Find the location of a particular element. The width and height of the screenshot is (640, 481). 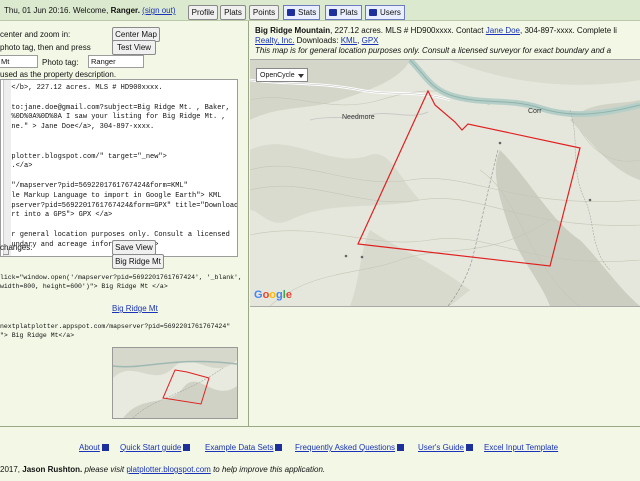

plats-button: Plats is located at coordinates (233, 12).